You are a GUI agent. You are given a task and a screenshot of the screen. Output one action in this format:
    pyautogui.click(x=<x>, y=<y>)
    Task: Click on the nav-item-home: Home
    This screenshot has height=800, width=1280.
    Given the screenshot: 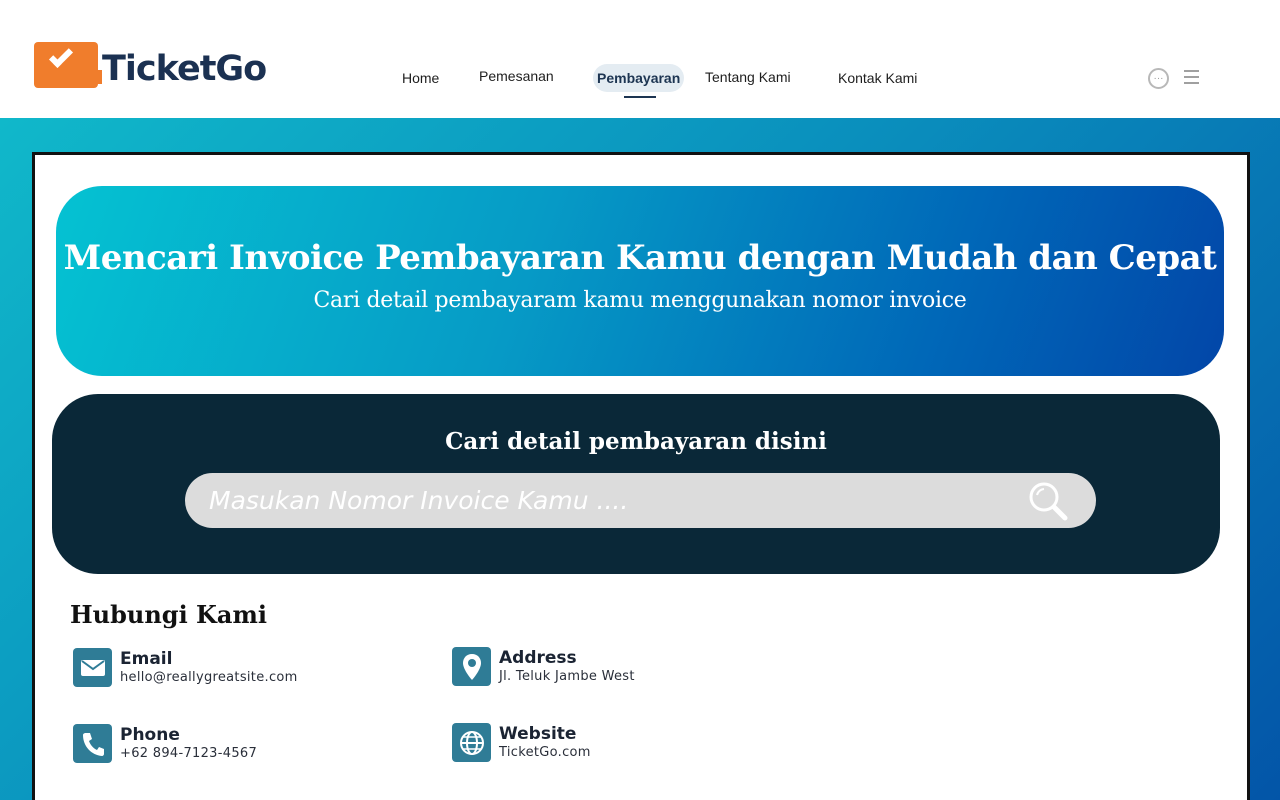 What is the action you would take?
    pyautogui.click(x=420, y=78)
    